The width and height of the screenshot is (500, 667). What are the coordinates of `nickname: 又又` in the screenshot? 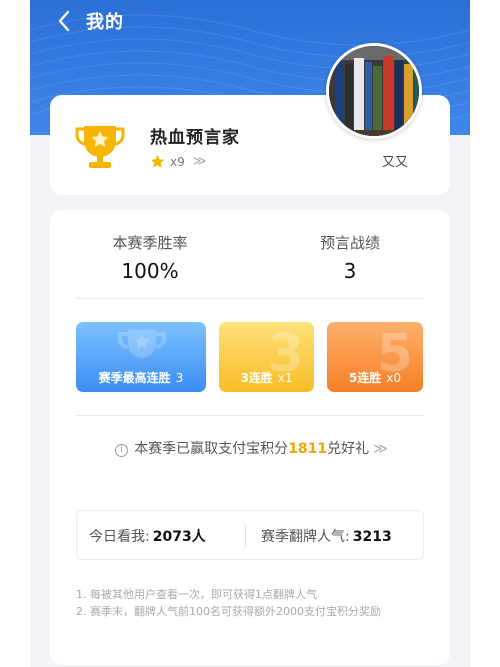 It's located at (394, 162).